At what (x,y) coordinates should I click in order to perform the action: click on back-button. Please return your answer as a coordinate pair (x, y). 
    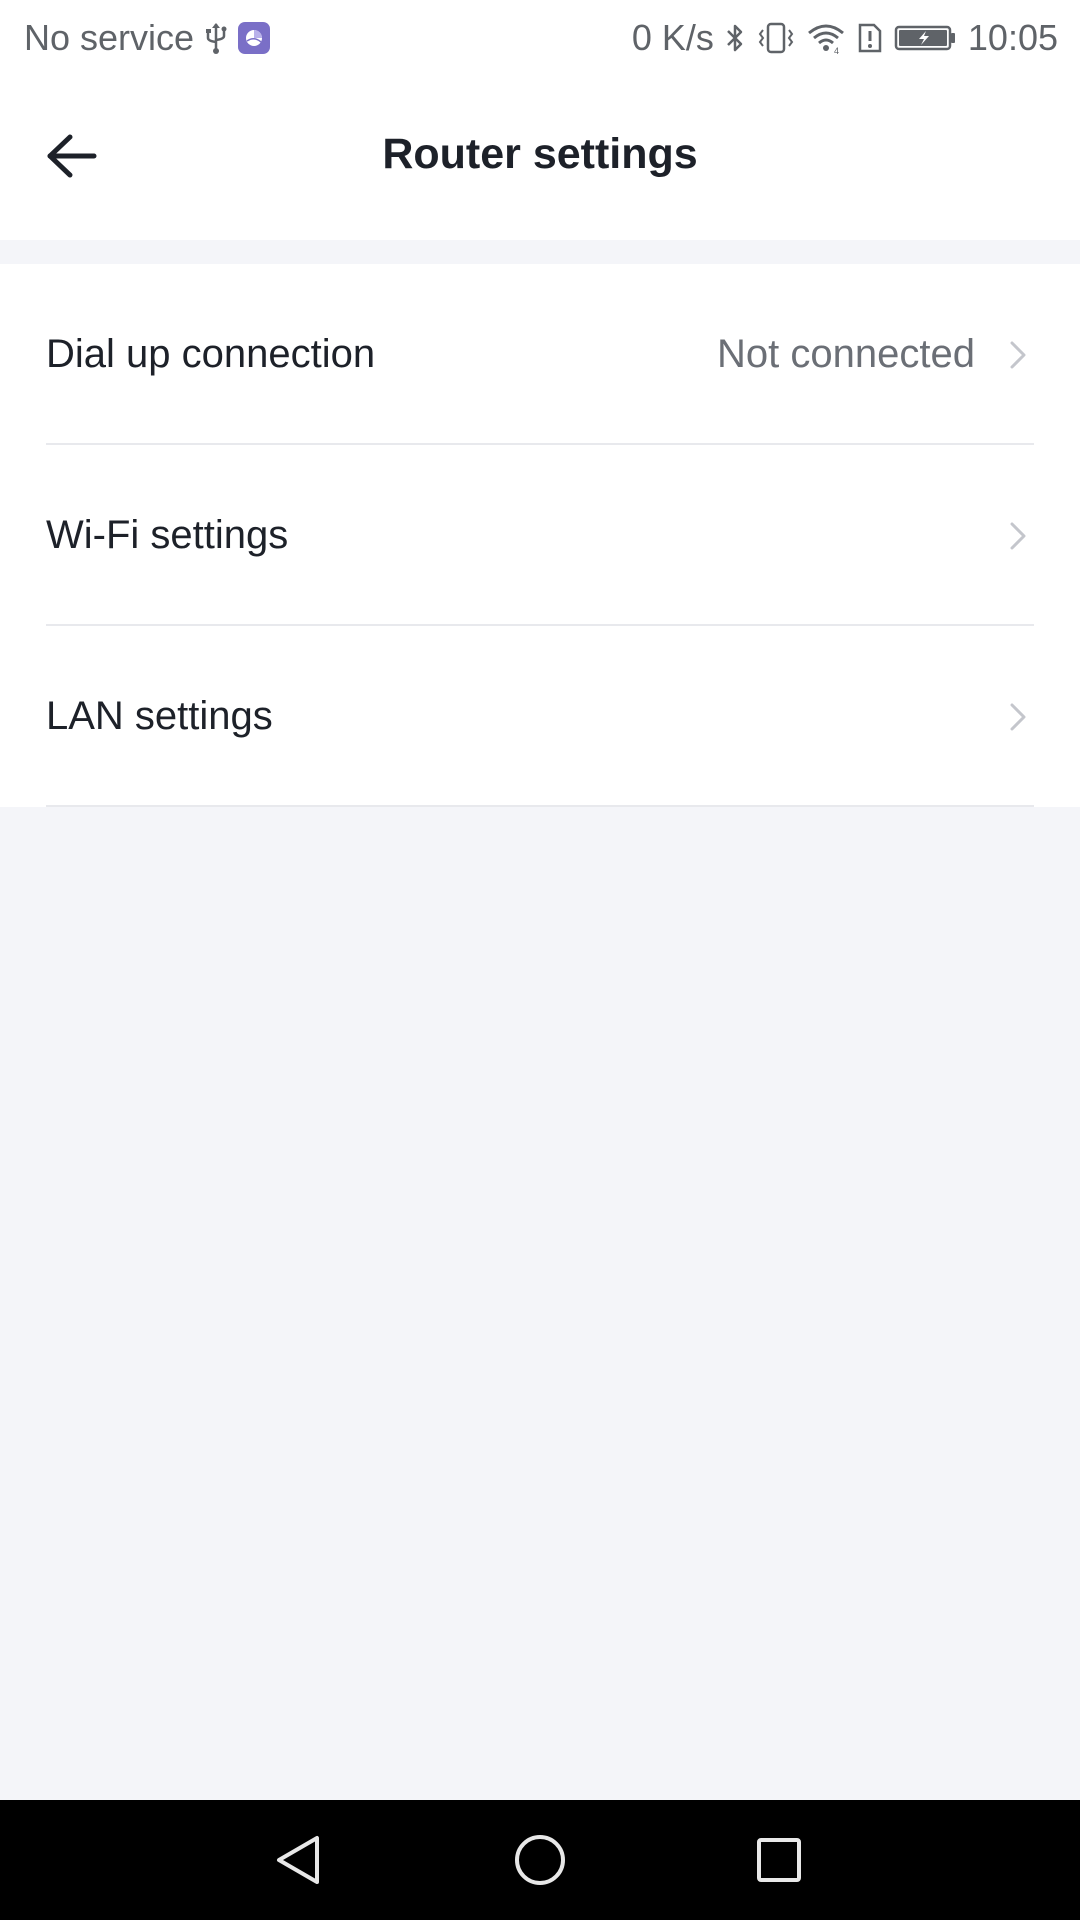
    Looking at the image, I should click on (70, 156).